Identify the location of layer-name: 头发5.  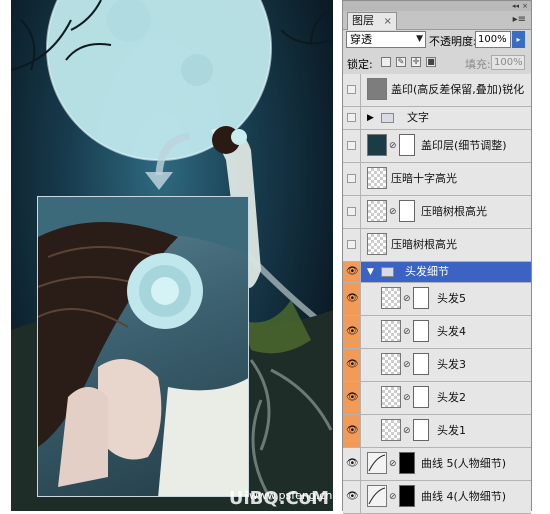
(451, 298).